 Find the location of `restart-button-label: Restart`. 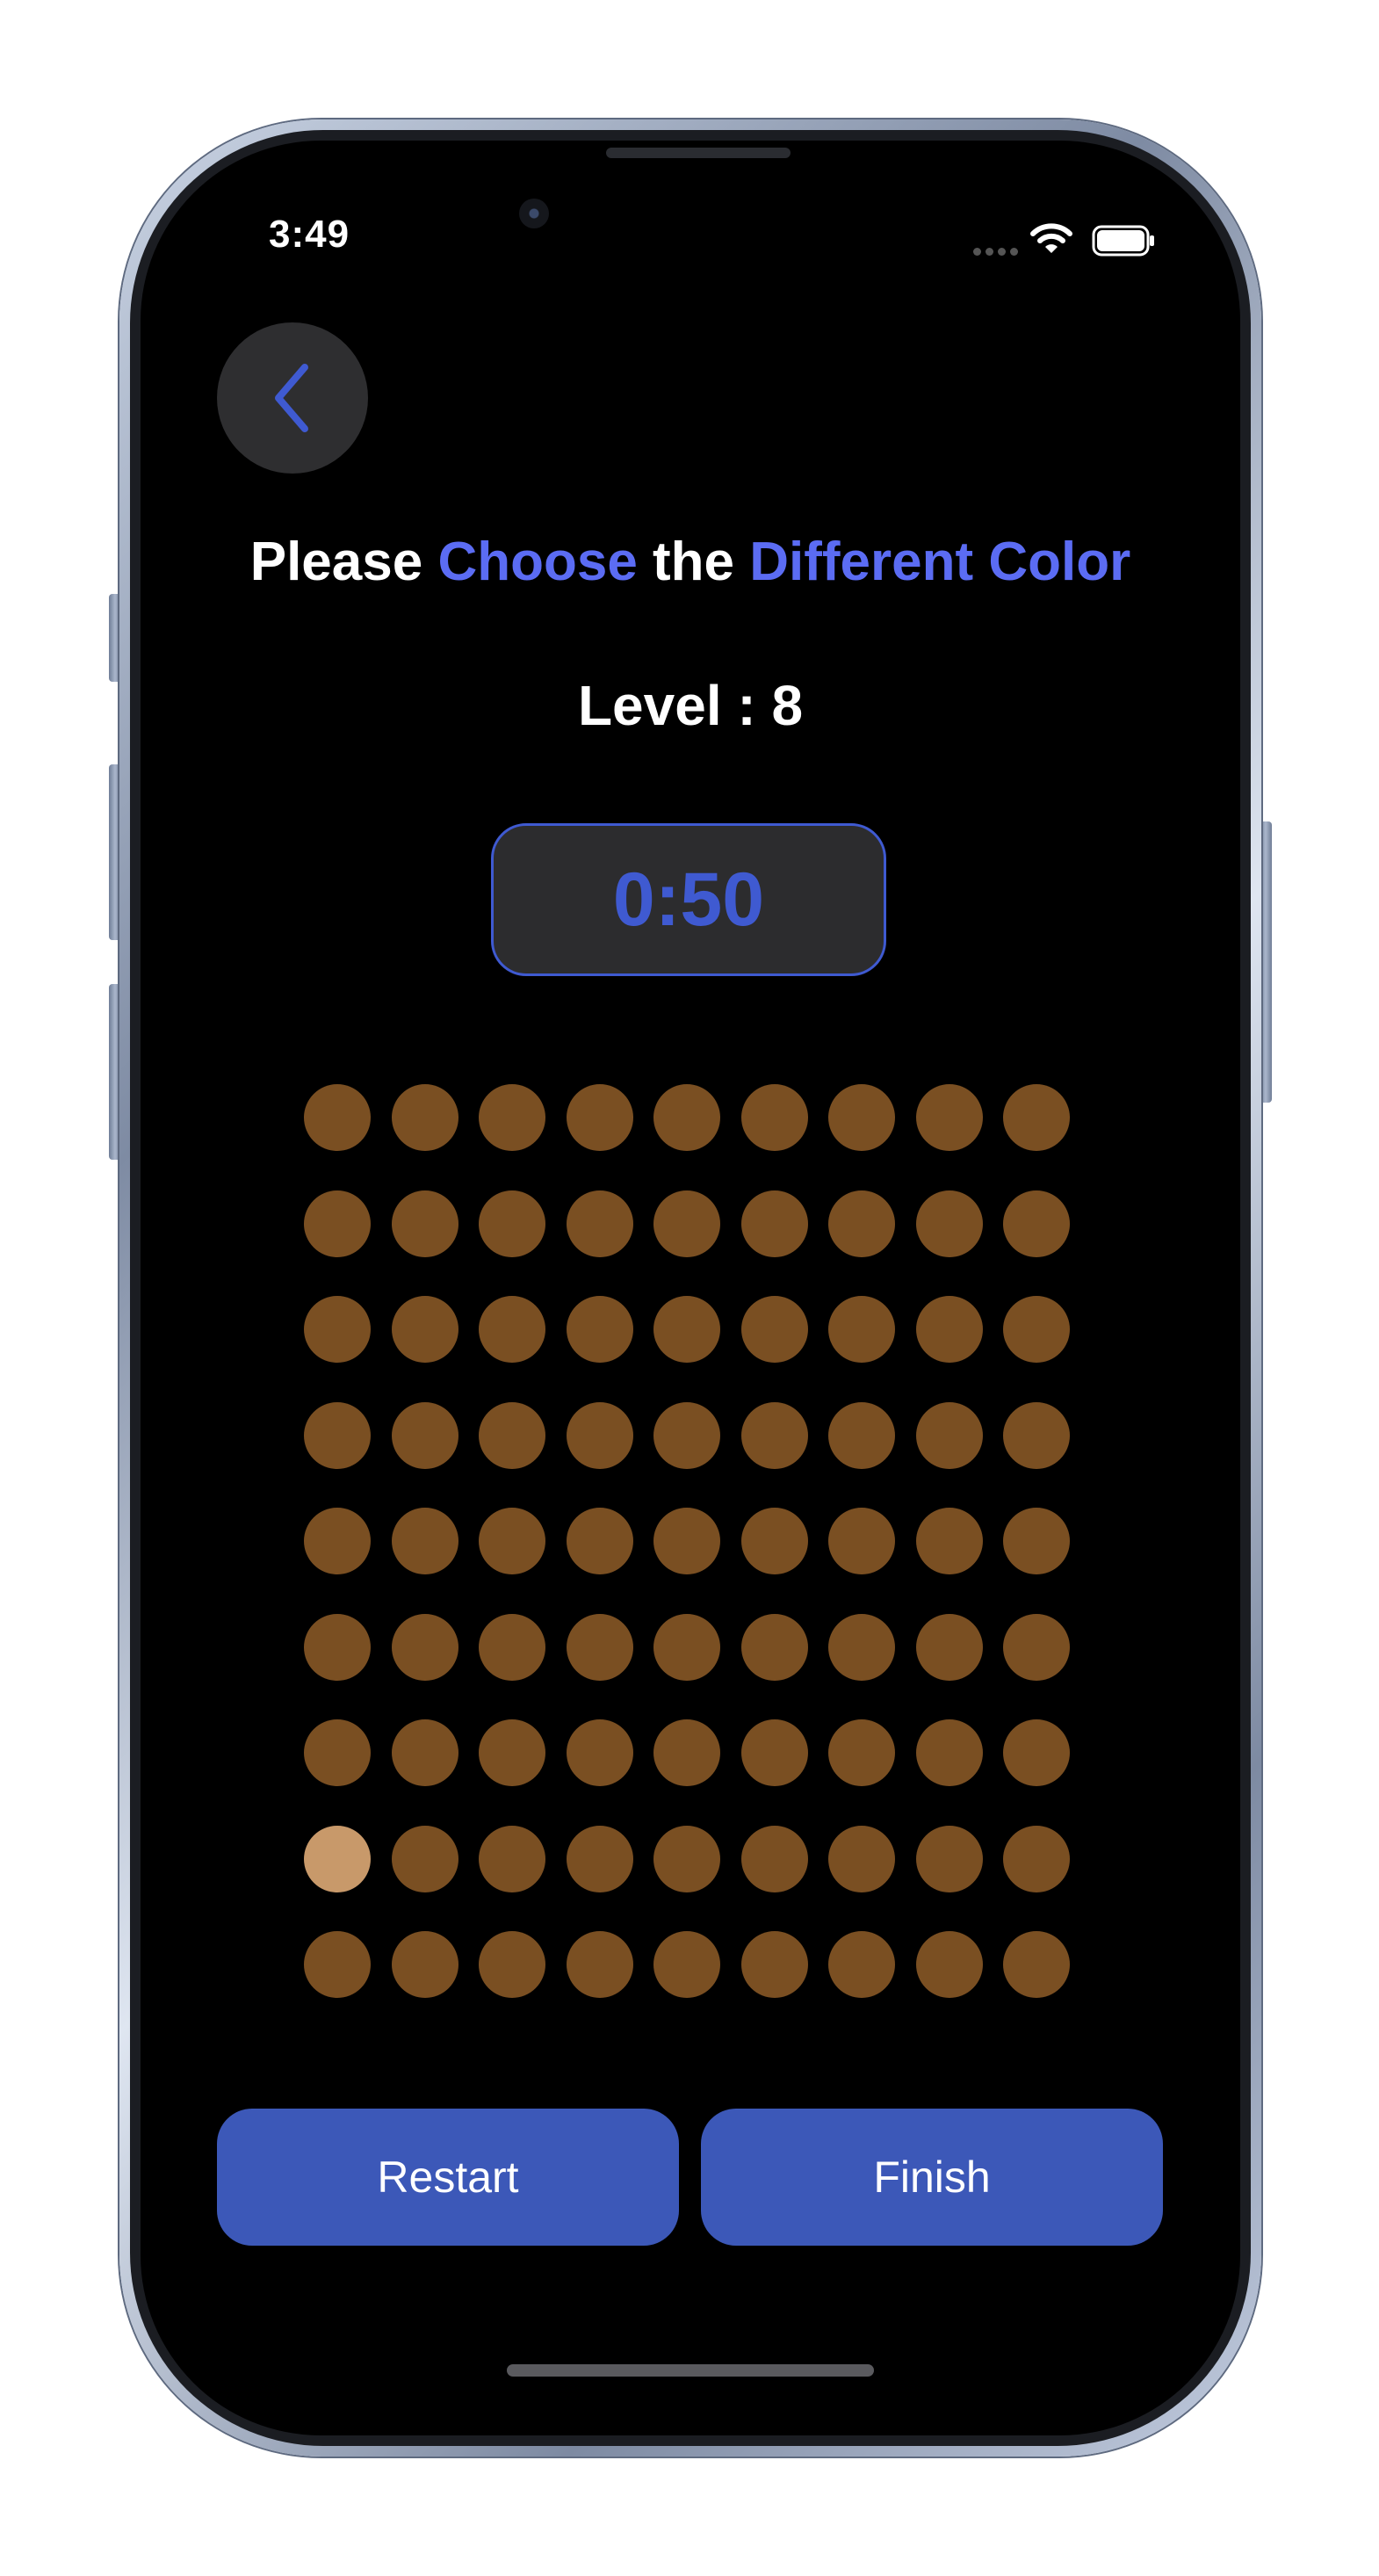

restart-button-label: Restart is located at coordinates (448, 2177).